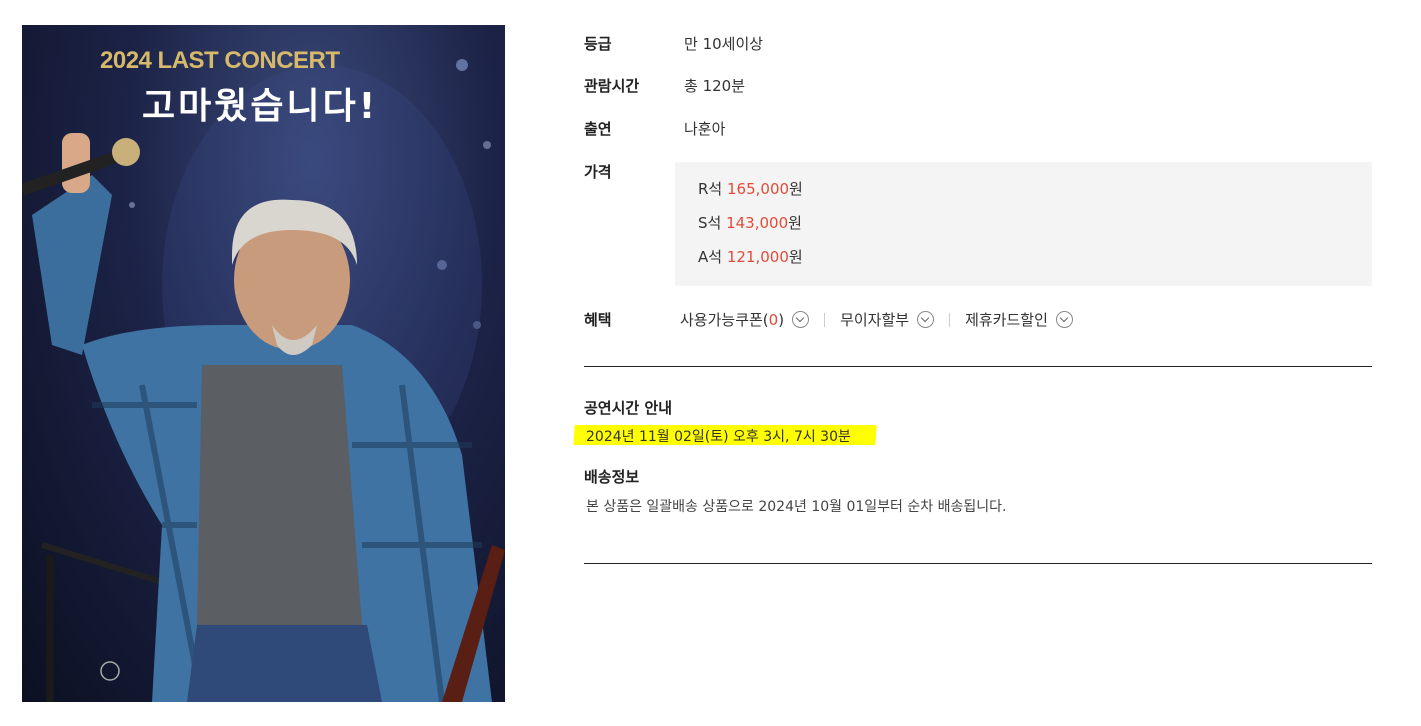  I want to click on runtime-value: 총 120분, so click(714, 86).